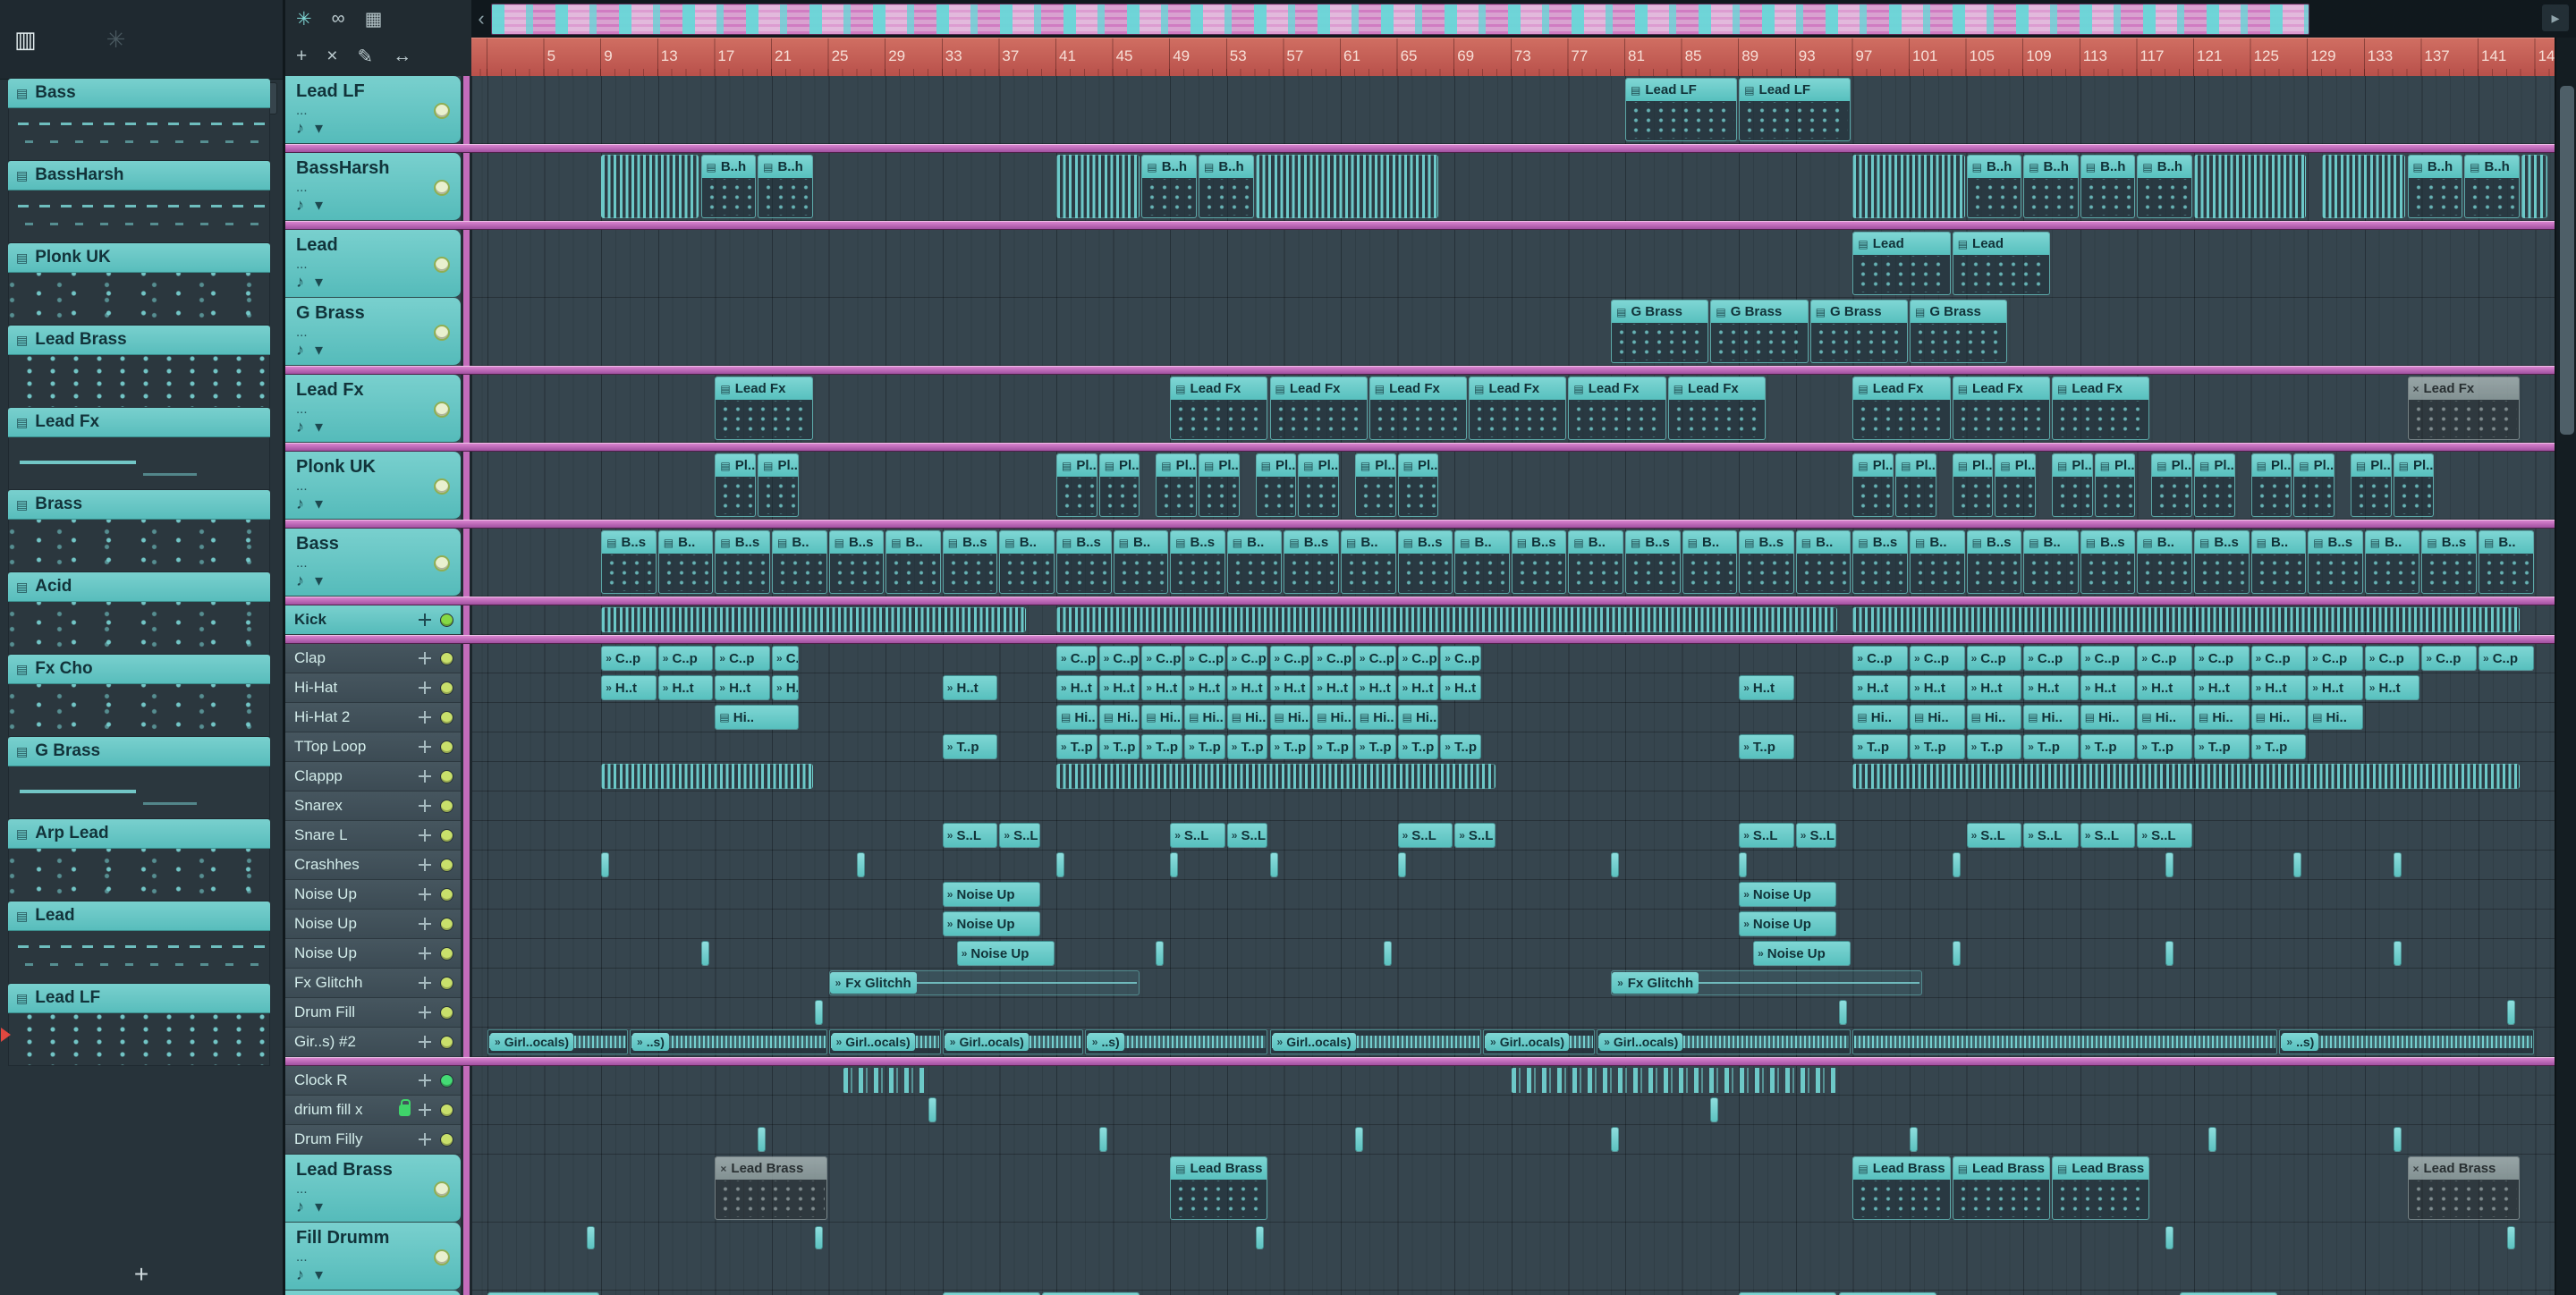  Describe the element at coordinates (139, 422) in the screenshot. I see `pattern-name-bar: ▤ Lead Fx` at that location.